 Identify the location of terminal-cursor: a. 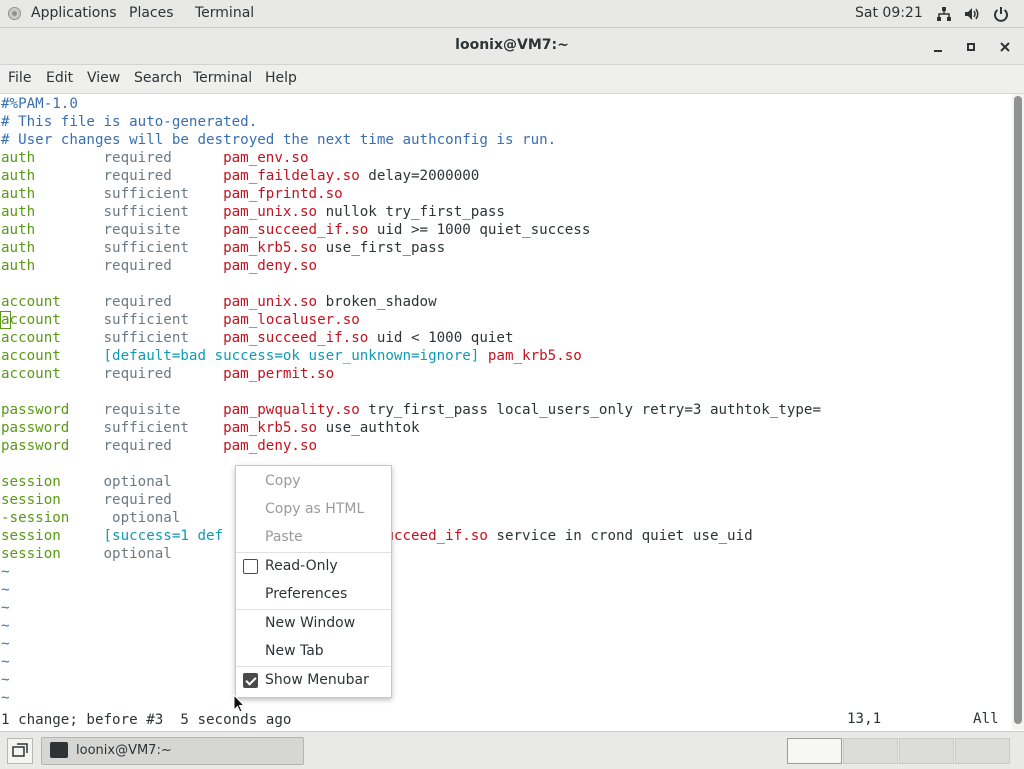
(5, 320).